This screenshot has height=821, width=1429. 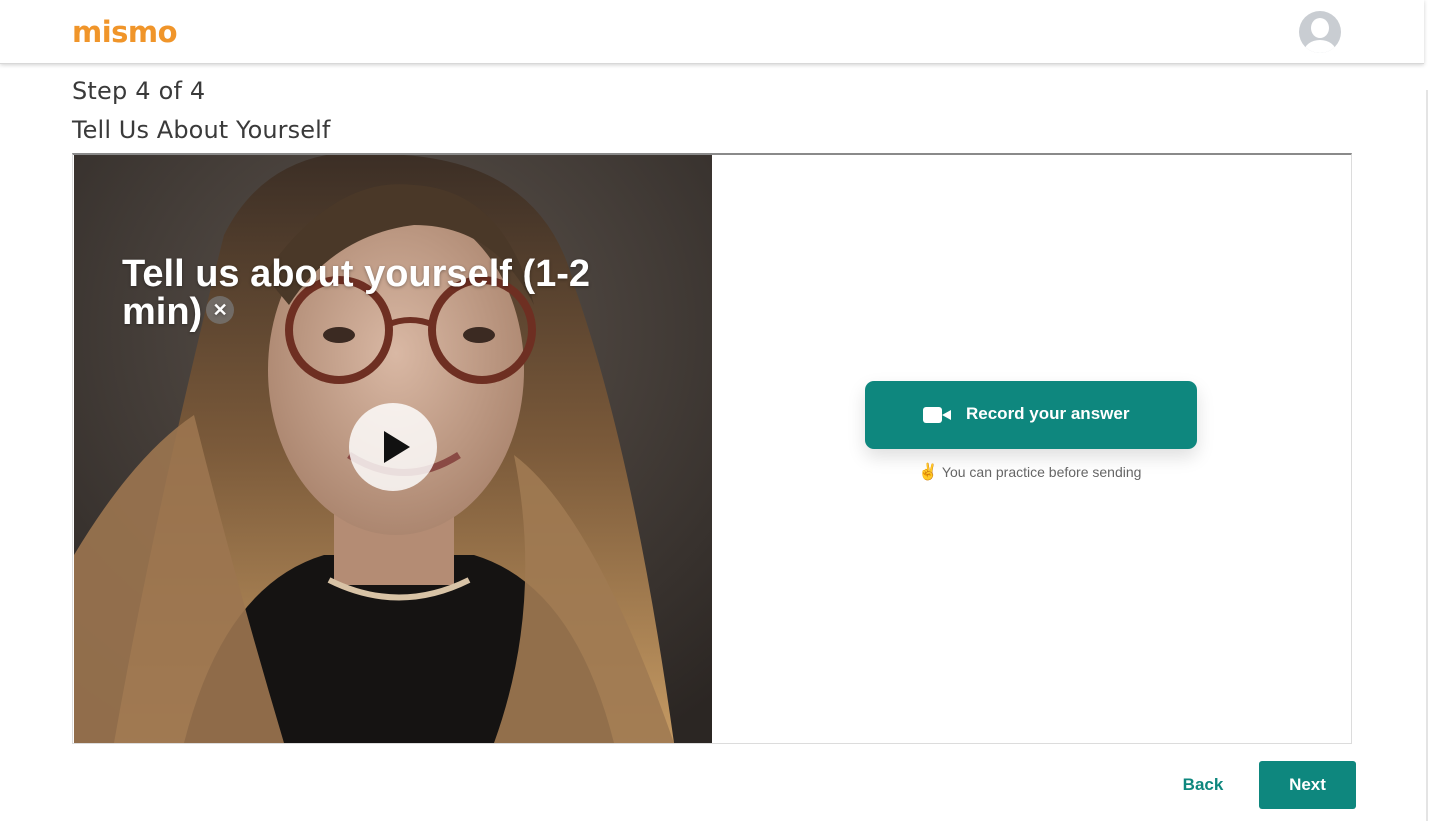 I want to click on play-button, so click(x=393, y=447).